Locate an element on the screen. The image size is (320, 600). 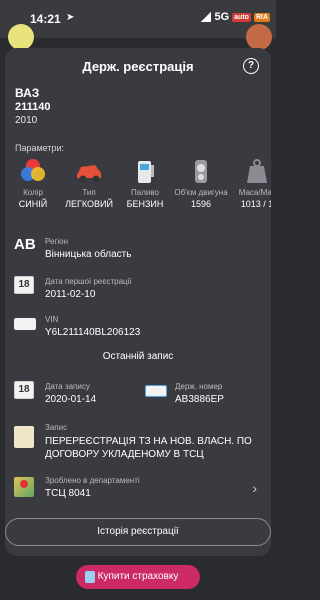
navigation-arrow-icon: ➤ is located at coordinates (70, 17).